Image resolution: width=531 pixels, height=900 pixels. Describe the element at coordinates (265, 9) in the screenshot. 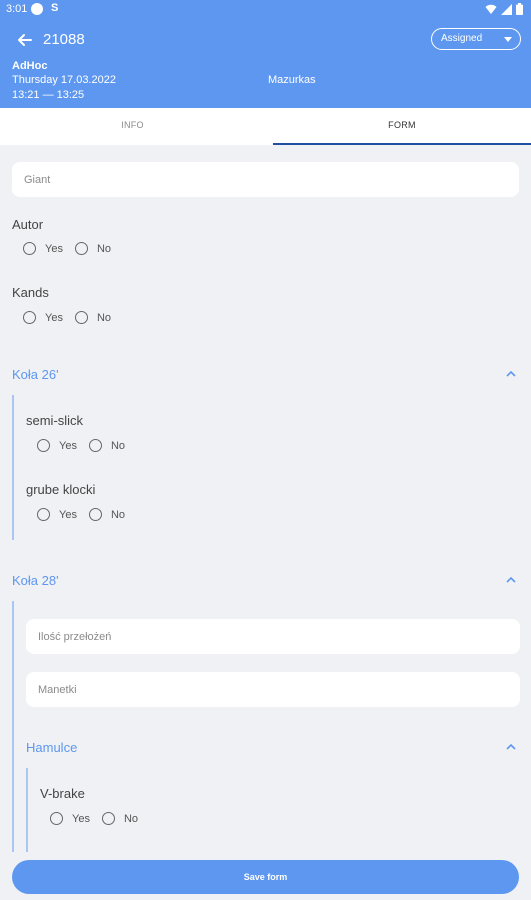

I see `status-bar: 3:01 S` at that location.